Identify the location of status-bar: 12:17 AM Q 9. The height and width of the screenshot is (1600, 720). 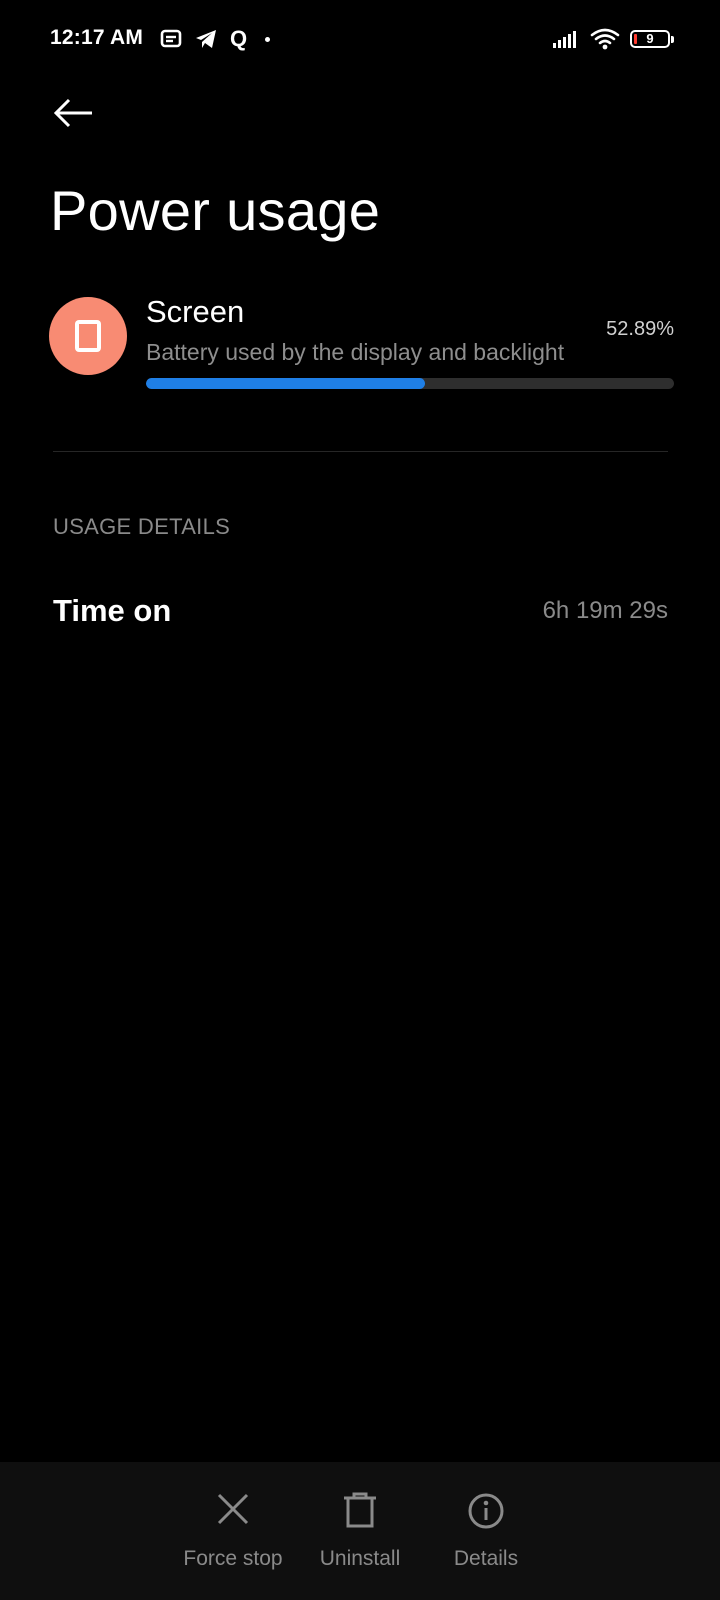
(360, 40).